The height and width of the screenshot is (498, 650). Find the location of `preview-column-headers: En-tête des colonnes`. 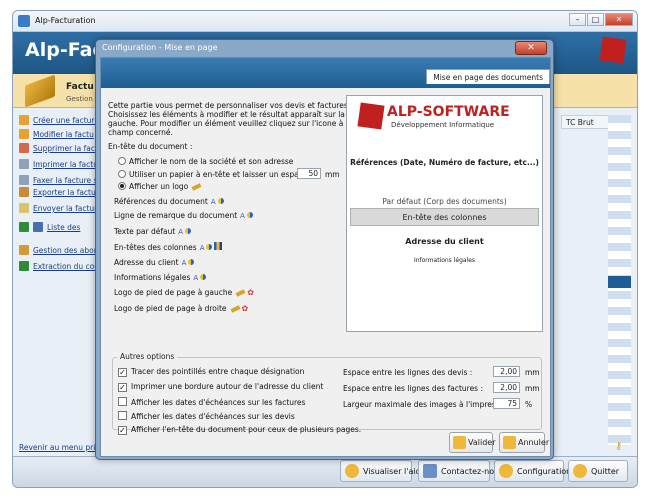

preview-column-headers: En-tête des colonnes is located at coordinates (444, 217).